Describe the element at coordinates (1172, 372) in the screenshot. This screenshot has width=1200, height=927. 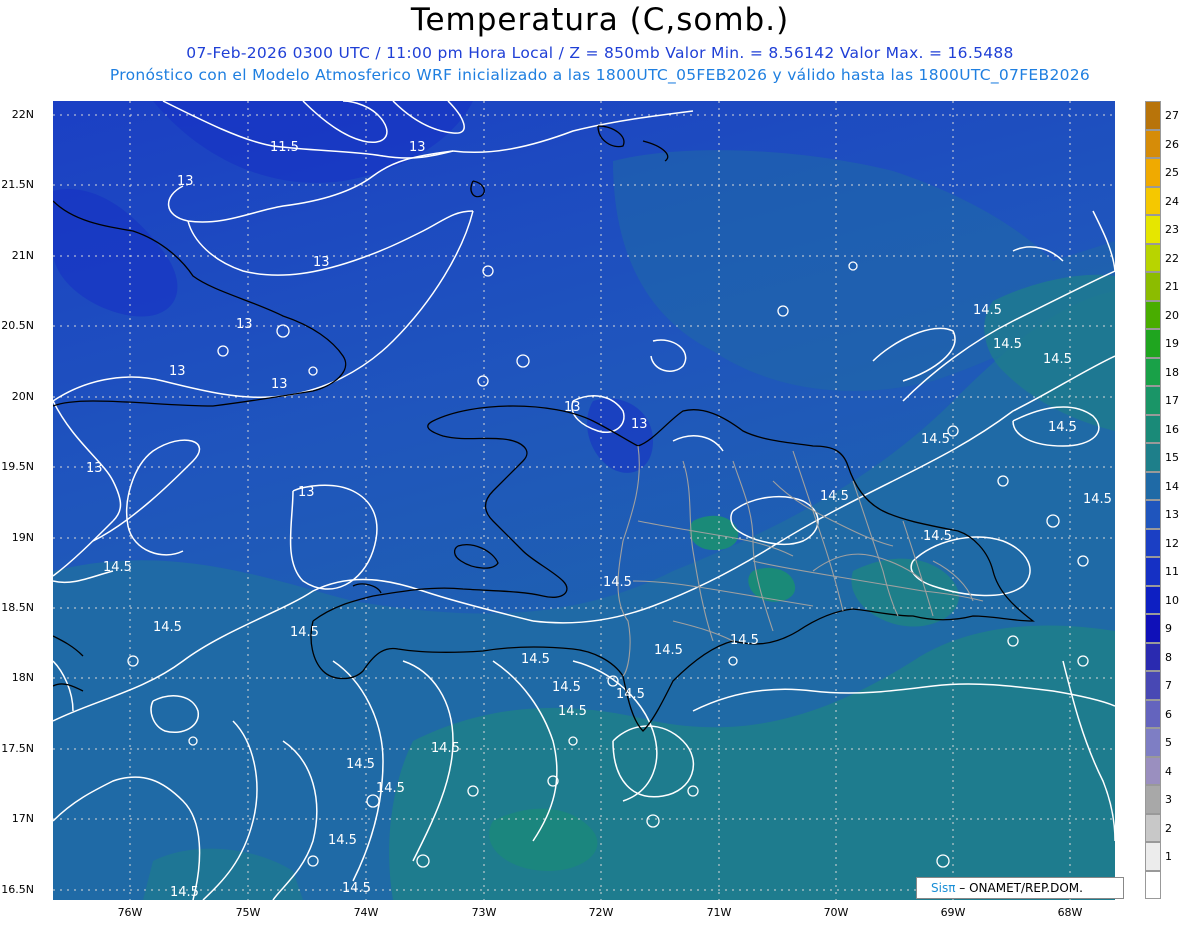
I see `legend-label: 18` at that location.